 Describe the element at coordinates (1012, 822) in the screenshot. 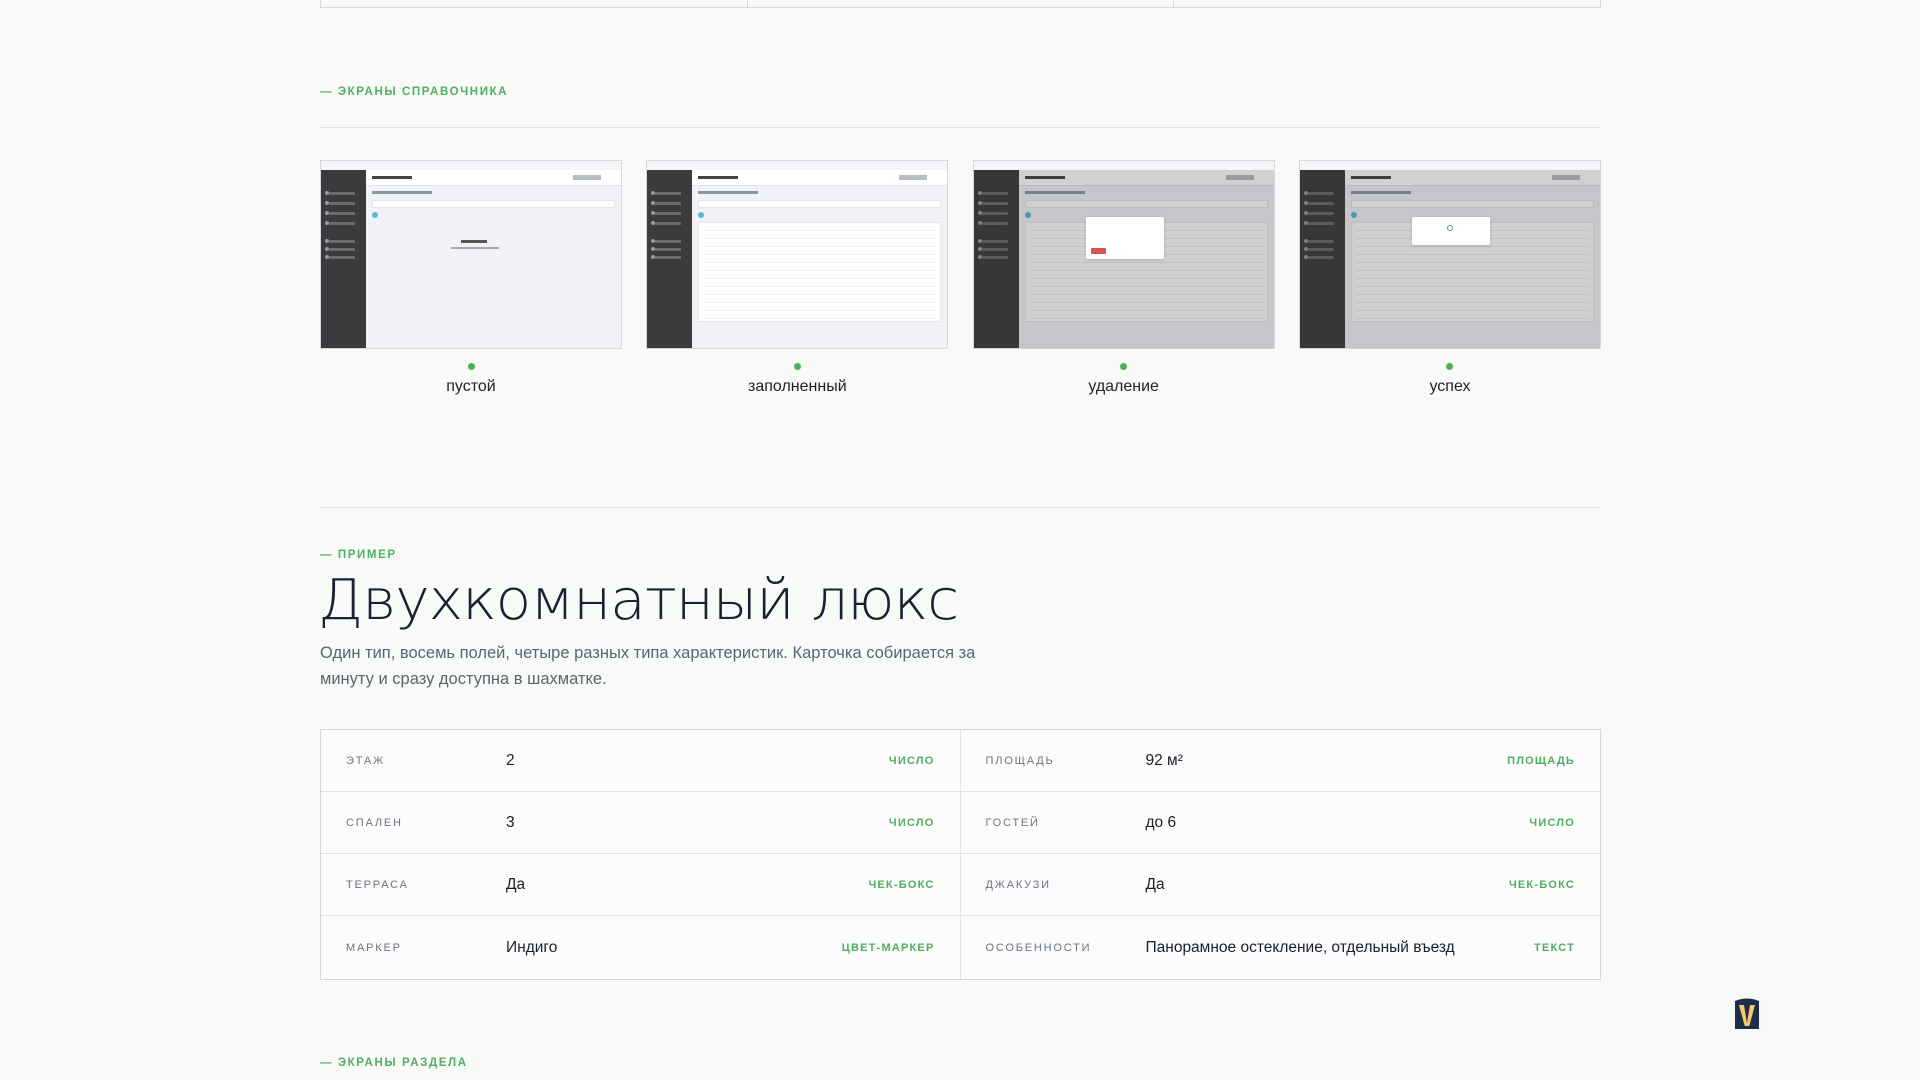

I see `property-key: ГОСТЕЙ` at that location.